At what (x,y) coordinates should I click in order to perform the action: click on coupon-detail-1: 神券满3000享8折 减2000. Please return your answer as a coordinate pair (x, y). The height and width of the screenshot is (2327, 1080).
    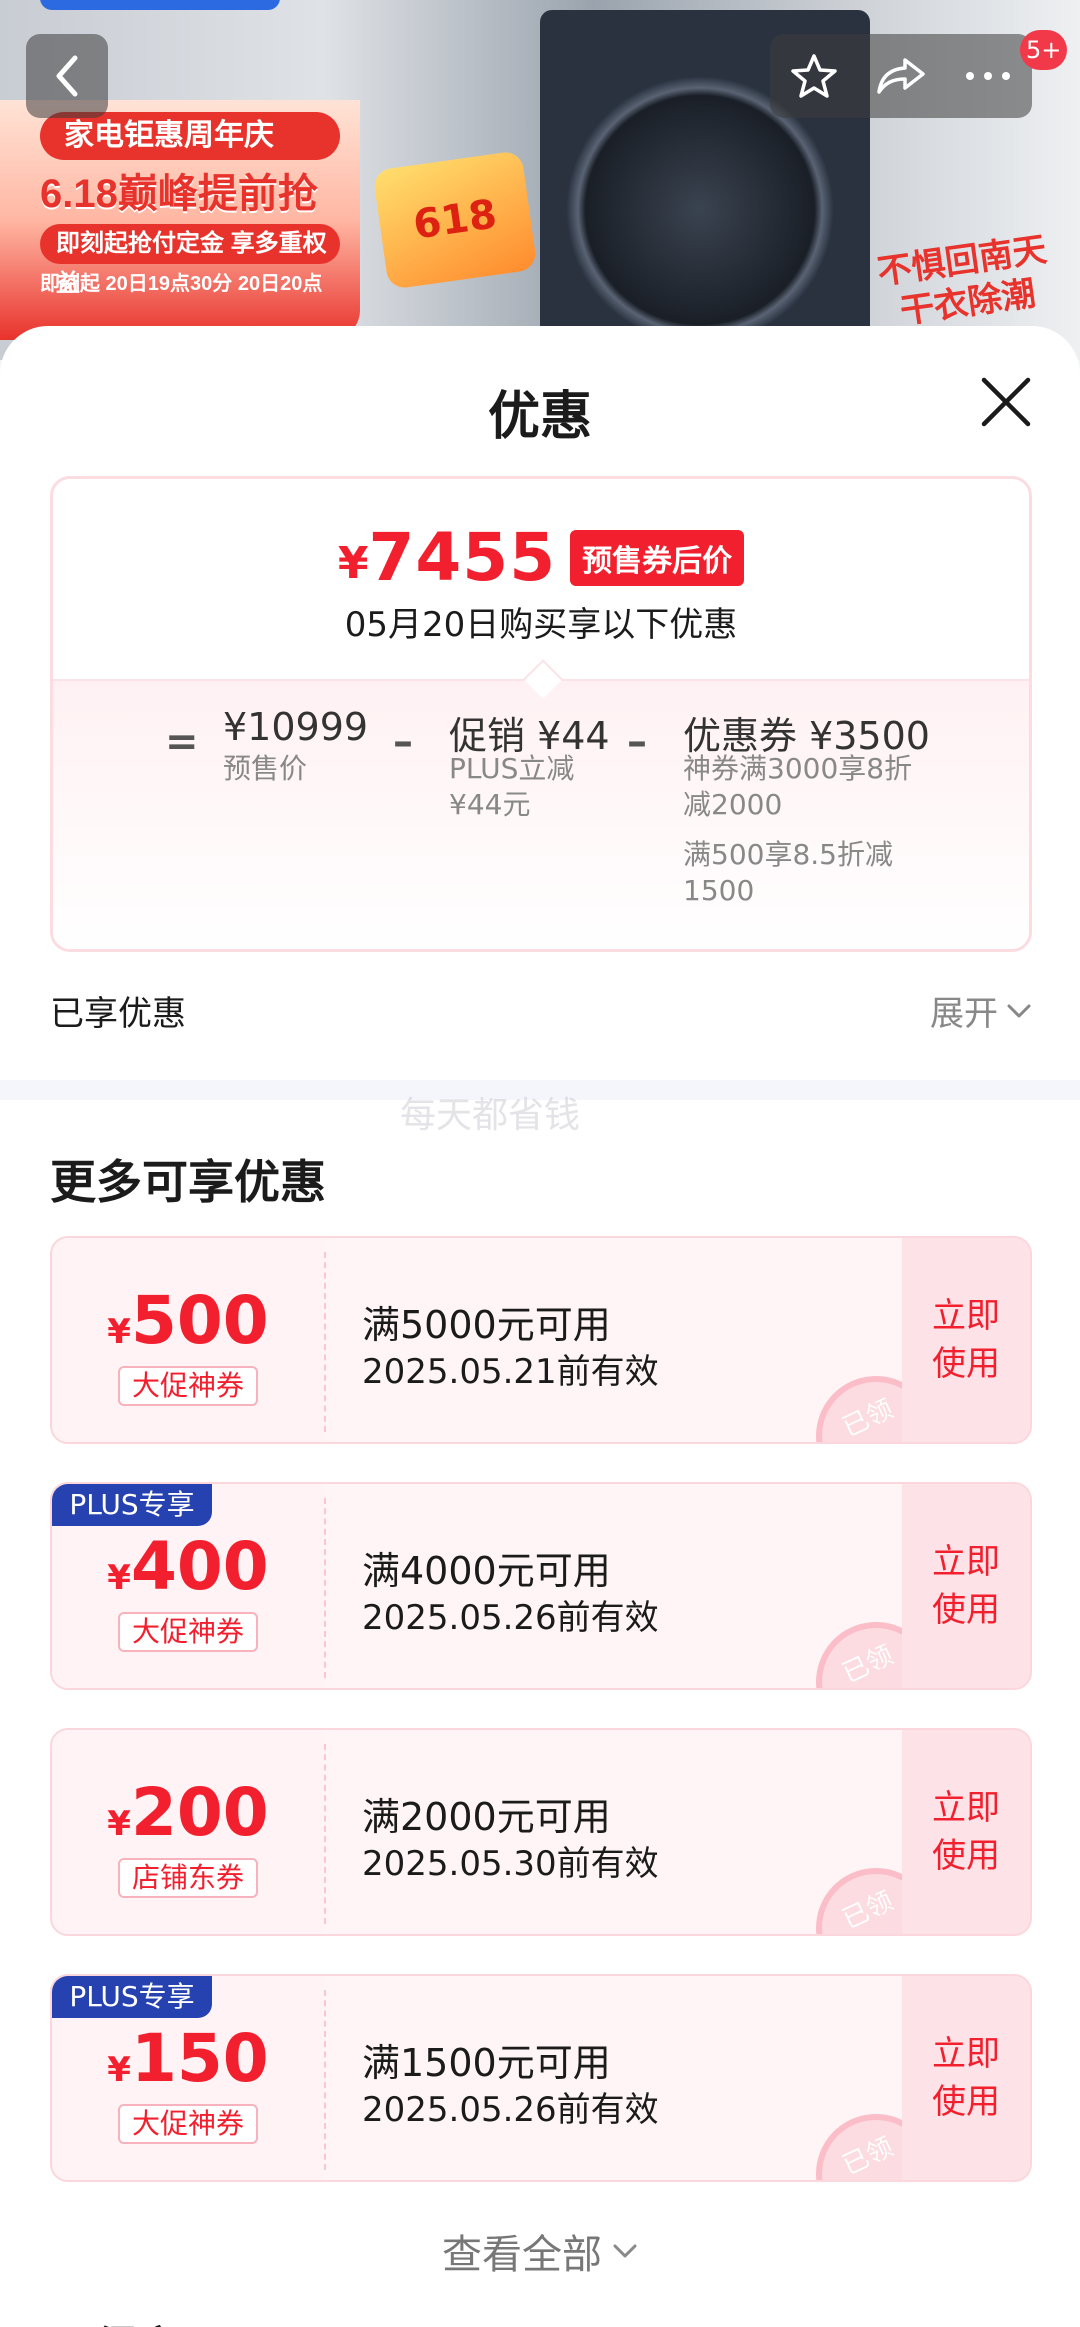
    Looking at the image, I should click on (798, 786).